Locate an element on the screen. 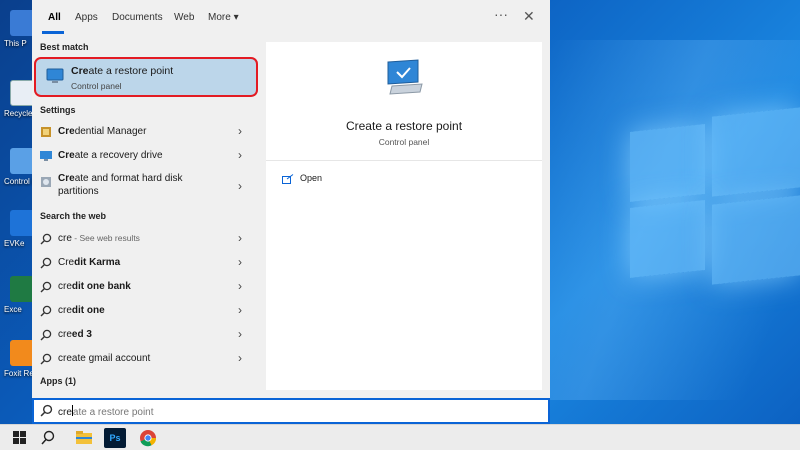  preview-subtitle: Control panel is located at coordinates (404, 142).